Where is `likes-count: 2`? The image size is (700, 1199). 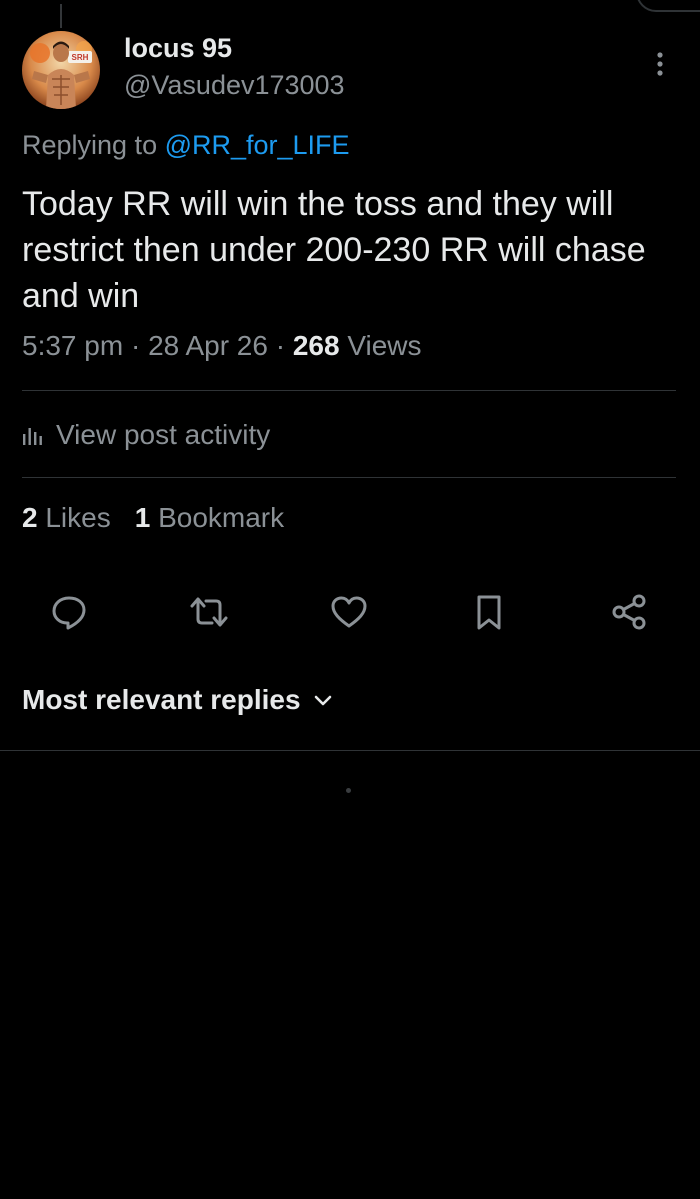 likes-count: 2 is located at coordinates (30, 517).